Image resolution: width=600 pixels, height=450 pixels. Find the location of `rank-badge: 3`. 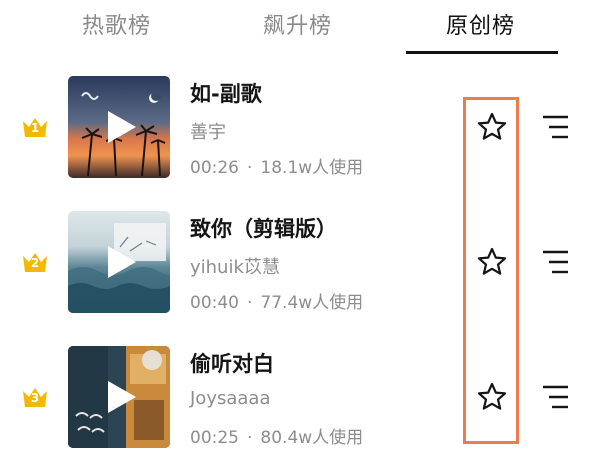

rank-badge: 3 is located at coordinates (35, 397).